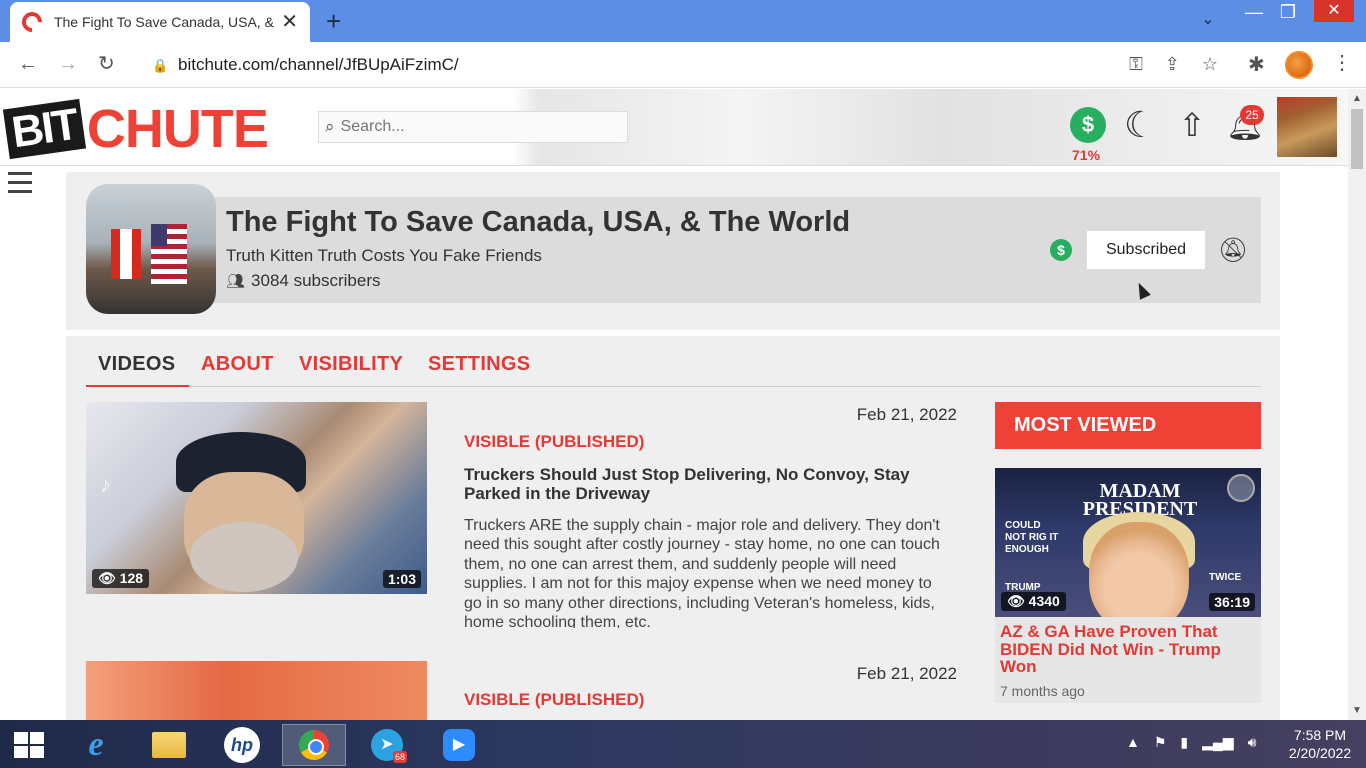 The width and height of the screenshot is (1366, 768). Describe the element at coordinates (1208, 20) in the screenshot. I see `tab-search-chevron-icon: ⌄` at that location.